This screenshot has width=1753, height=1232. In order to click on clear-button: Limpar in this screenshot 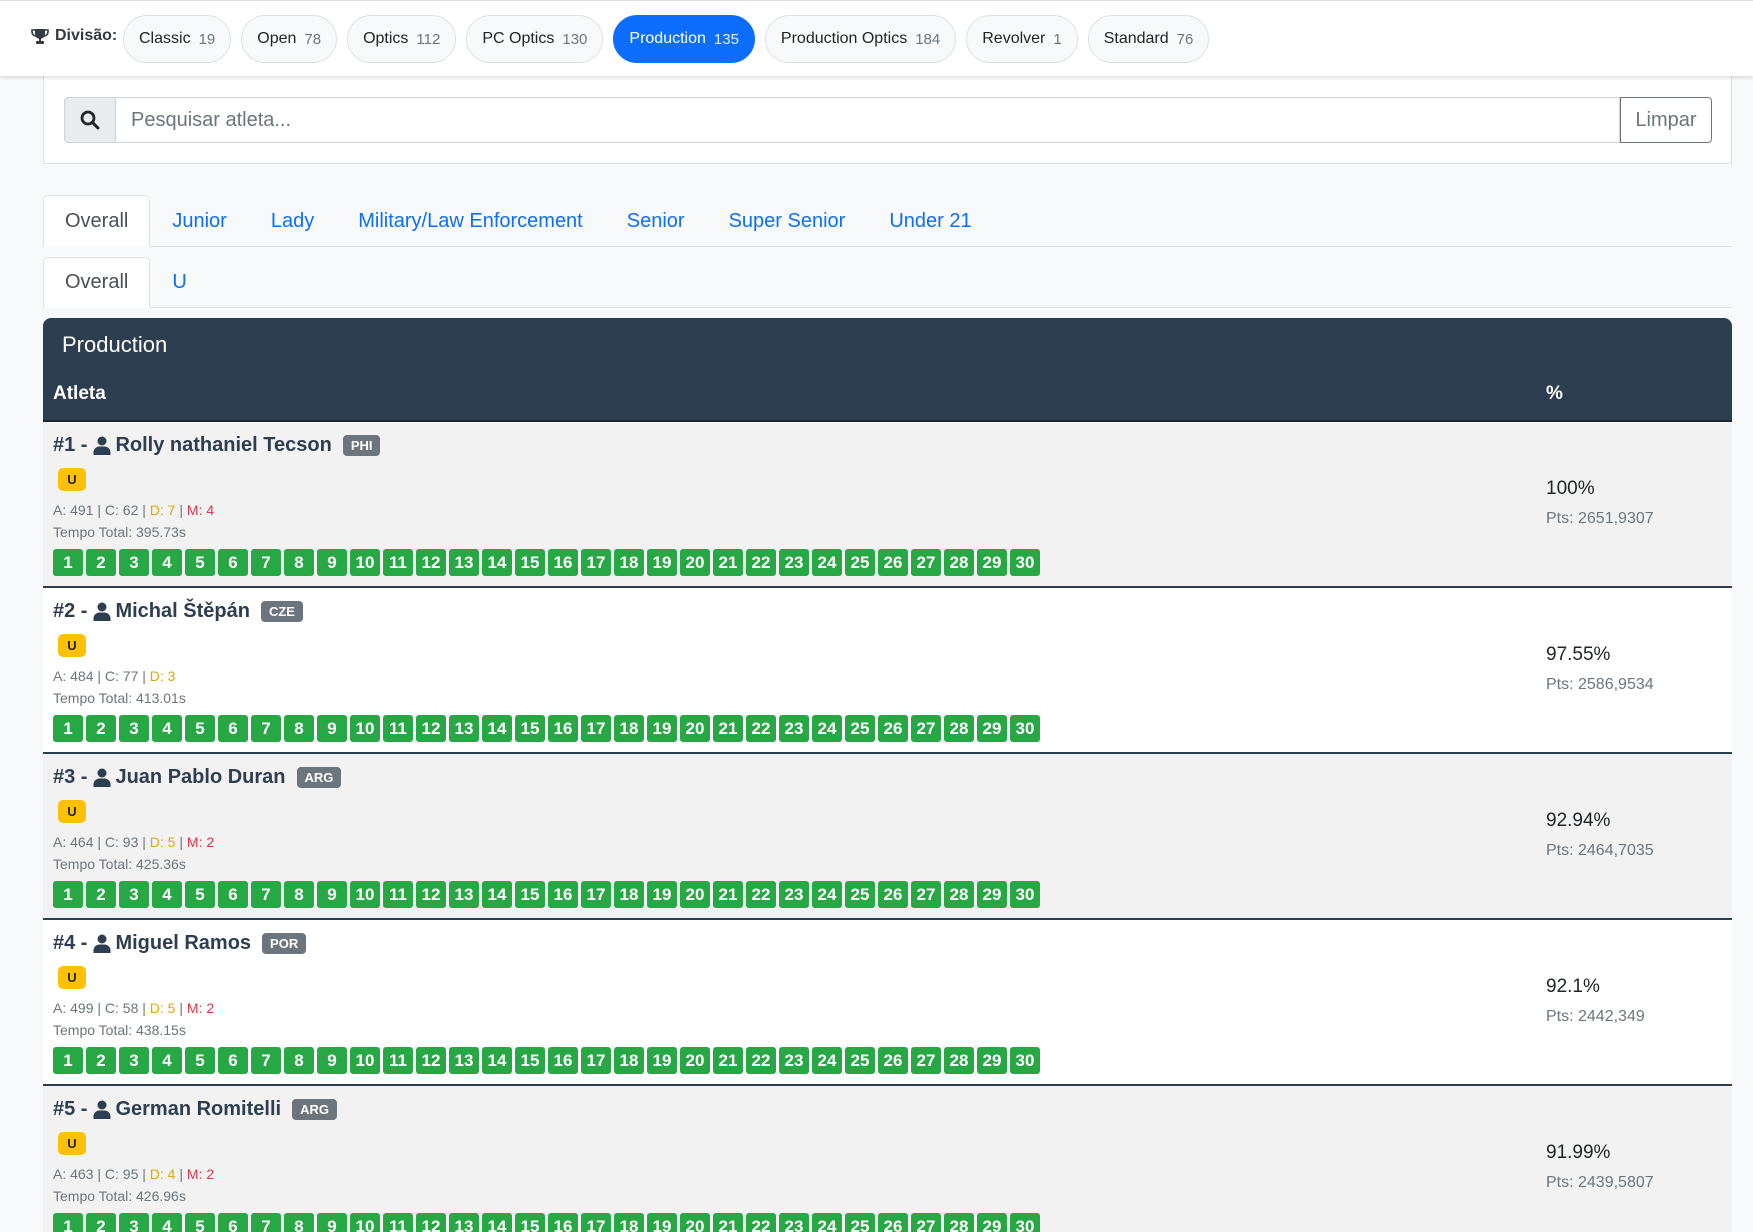, I will do `click(1666, 120)`.